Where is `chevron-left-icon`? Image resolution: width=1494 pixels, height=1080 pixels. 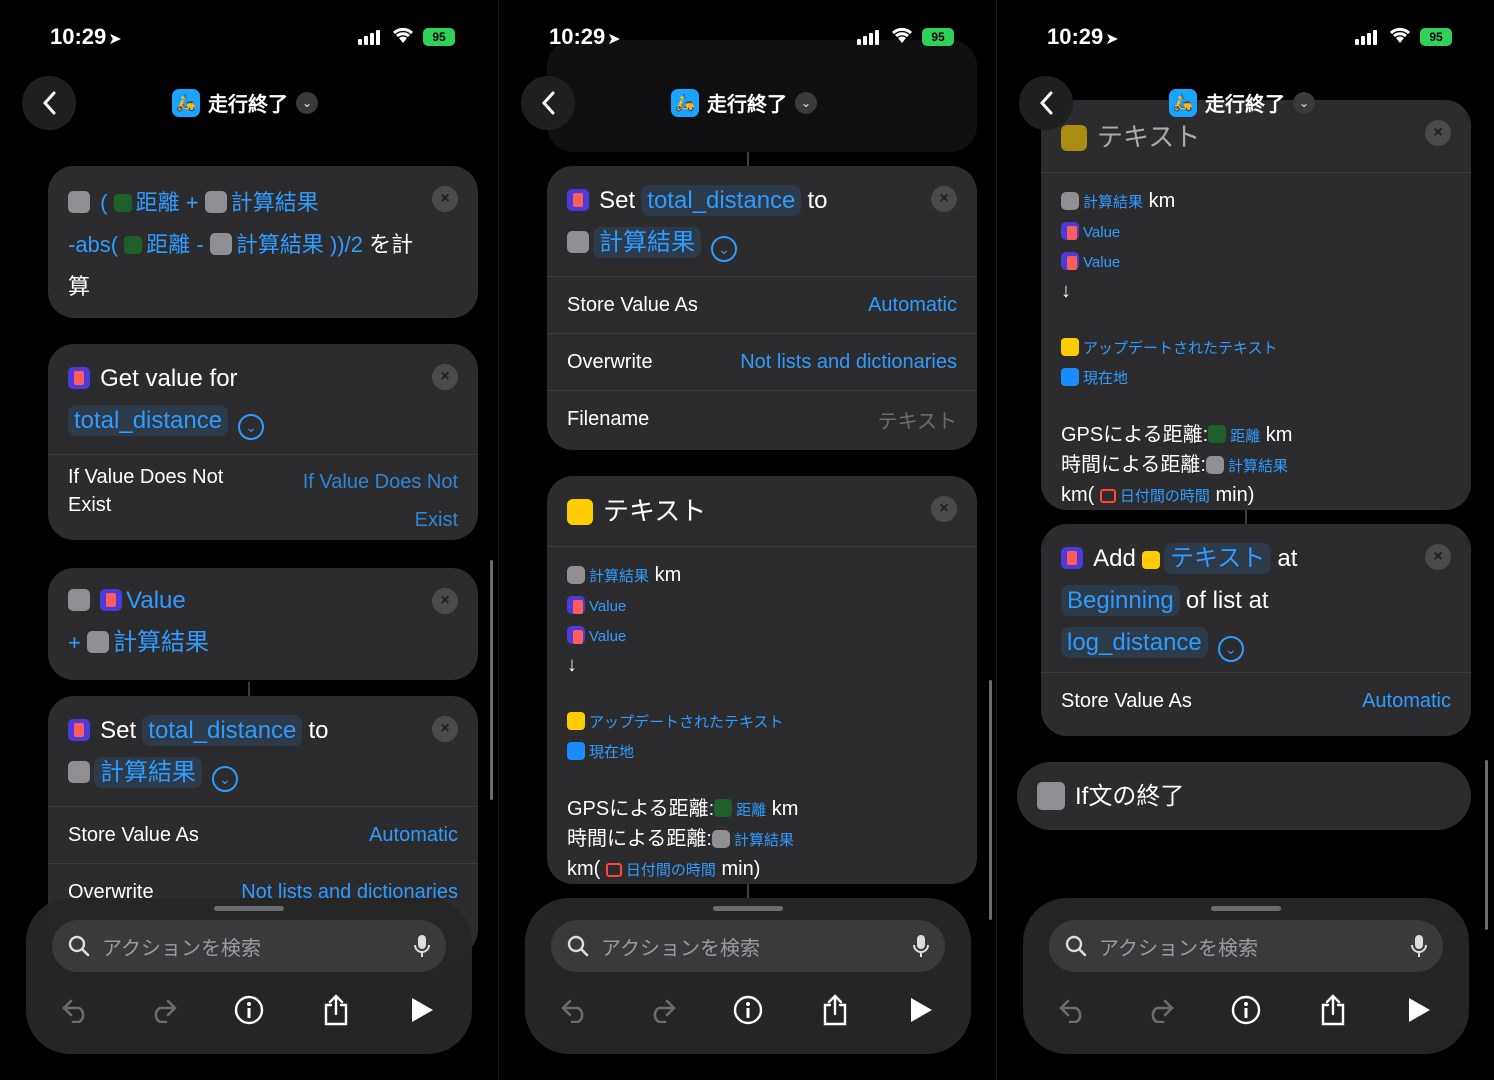 chevron-left-icon is located at coordinates (548, 103).